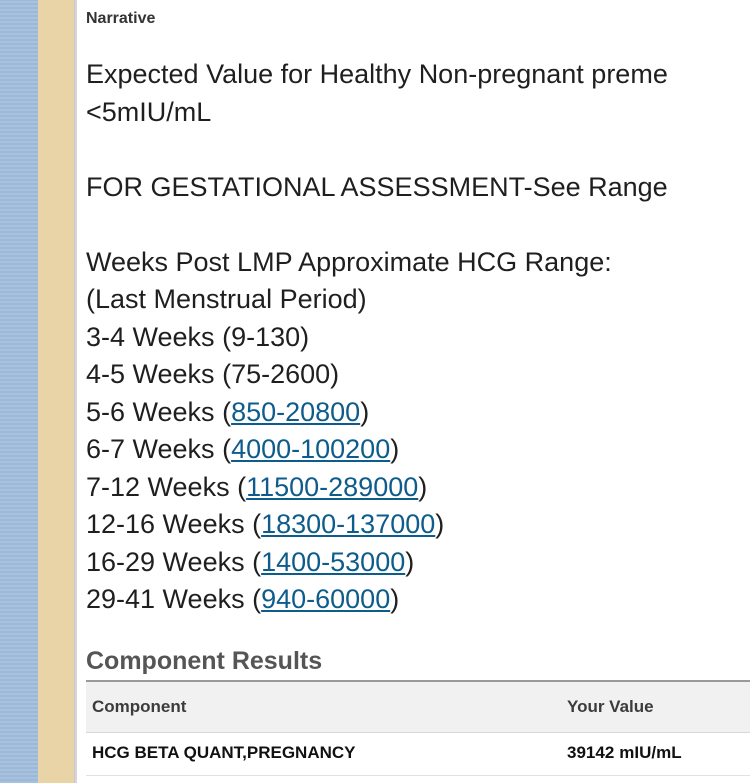  I want to click on table-header: Component Your Value, so click(418, 707).